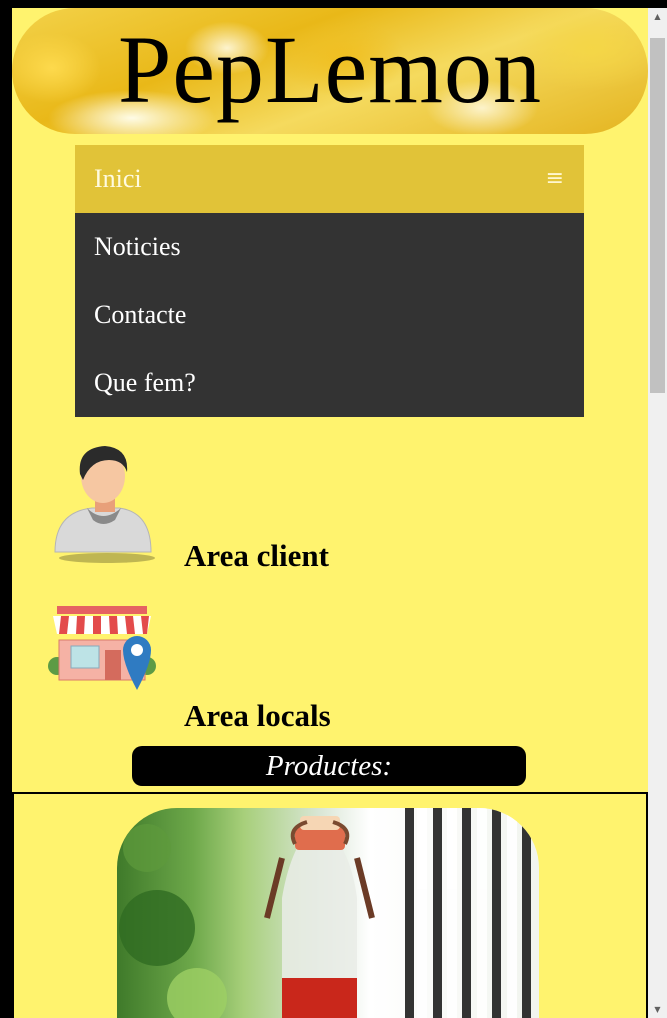  Describe the element at coordinates (137, 246) in the screenshot. I see `nav-item-label: Noticies` at that location.